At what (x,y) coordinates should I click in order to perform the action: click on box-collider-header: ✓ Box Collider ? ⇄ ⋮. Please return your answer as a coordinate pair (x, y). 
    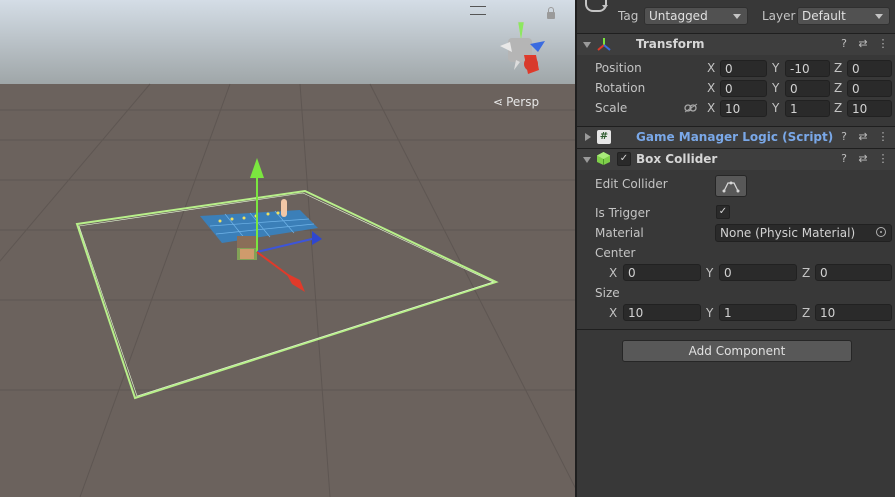
    Looking at the image, I should click on (736, 159).